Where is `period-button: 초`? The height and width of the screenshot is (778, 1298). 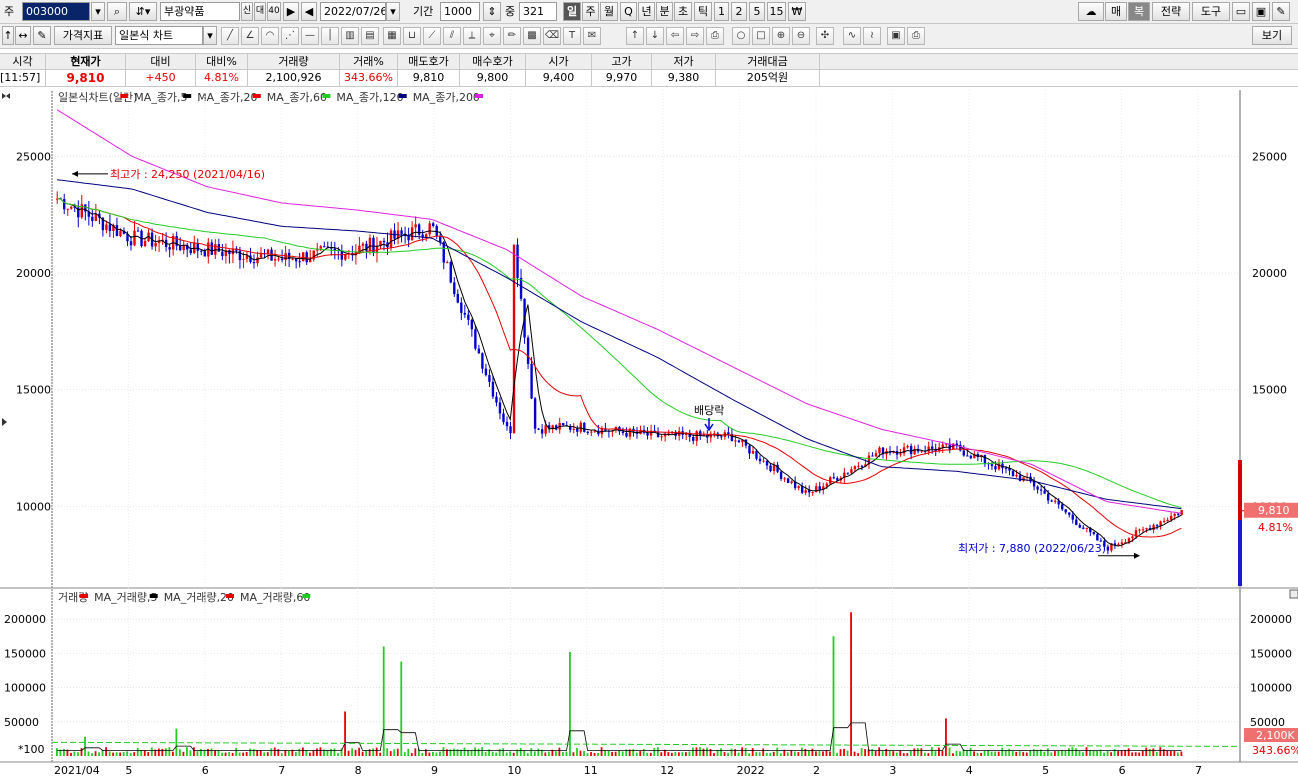
period-button: 초 is located at coordinates (683, 11).